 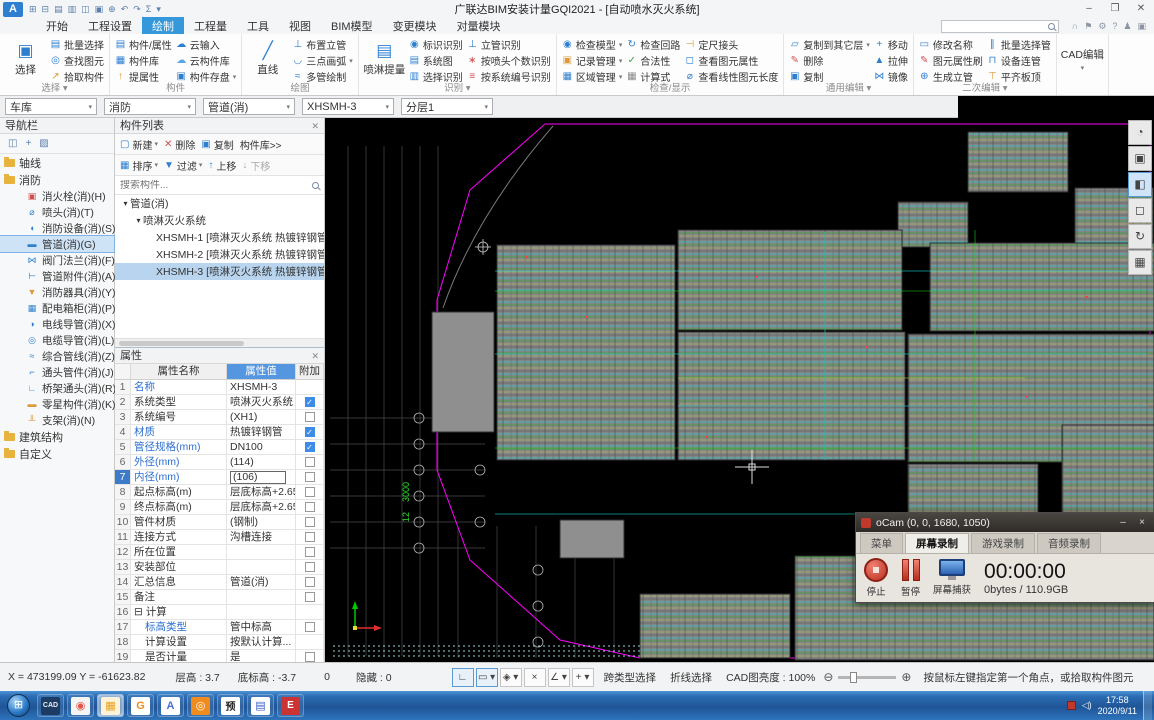 What do you see at coordinates (57, 420) in the screenshot?
I see `sidebar-item-支架(消)(N): ╨ 支架(消)(N)` at bounding box center [57, 420].